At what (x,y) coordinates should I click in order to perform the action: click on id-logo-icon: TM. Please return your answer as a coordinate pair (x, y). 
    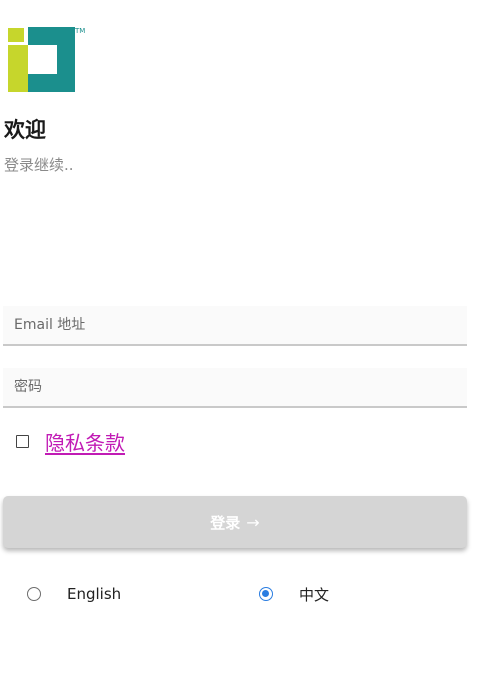
    Looking at the image, I should click on (46, 59).